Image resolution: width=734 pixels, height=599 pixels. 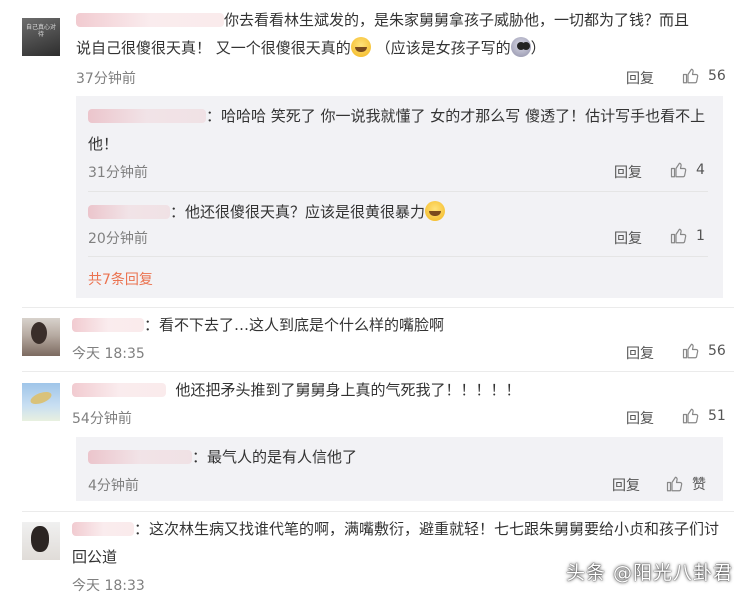 What do you see at coordinates (41, 31) in the screenshot?
I see `avatar-text: 自己真心对待` at bounding box center [41, 31].